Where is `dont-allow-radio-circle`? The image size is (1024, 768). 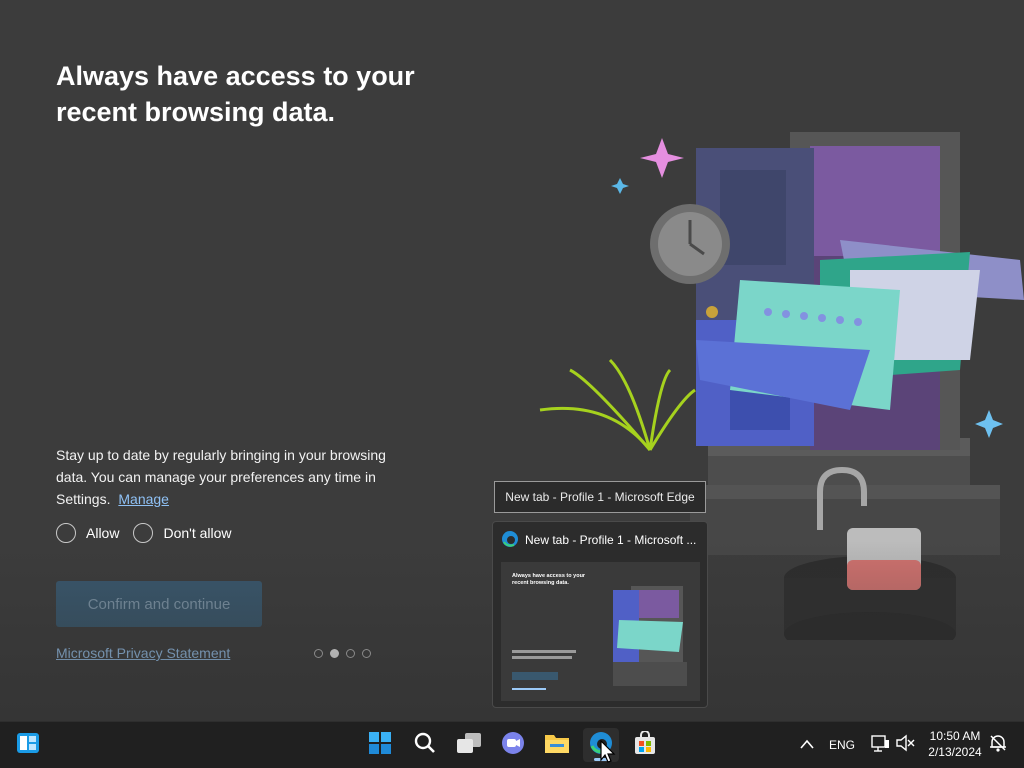
dont-allow-radio-circle is located at coordinates (143, 533).